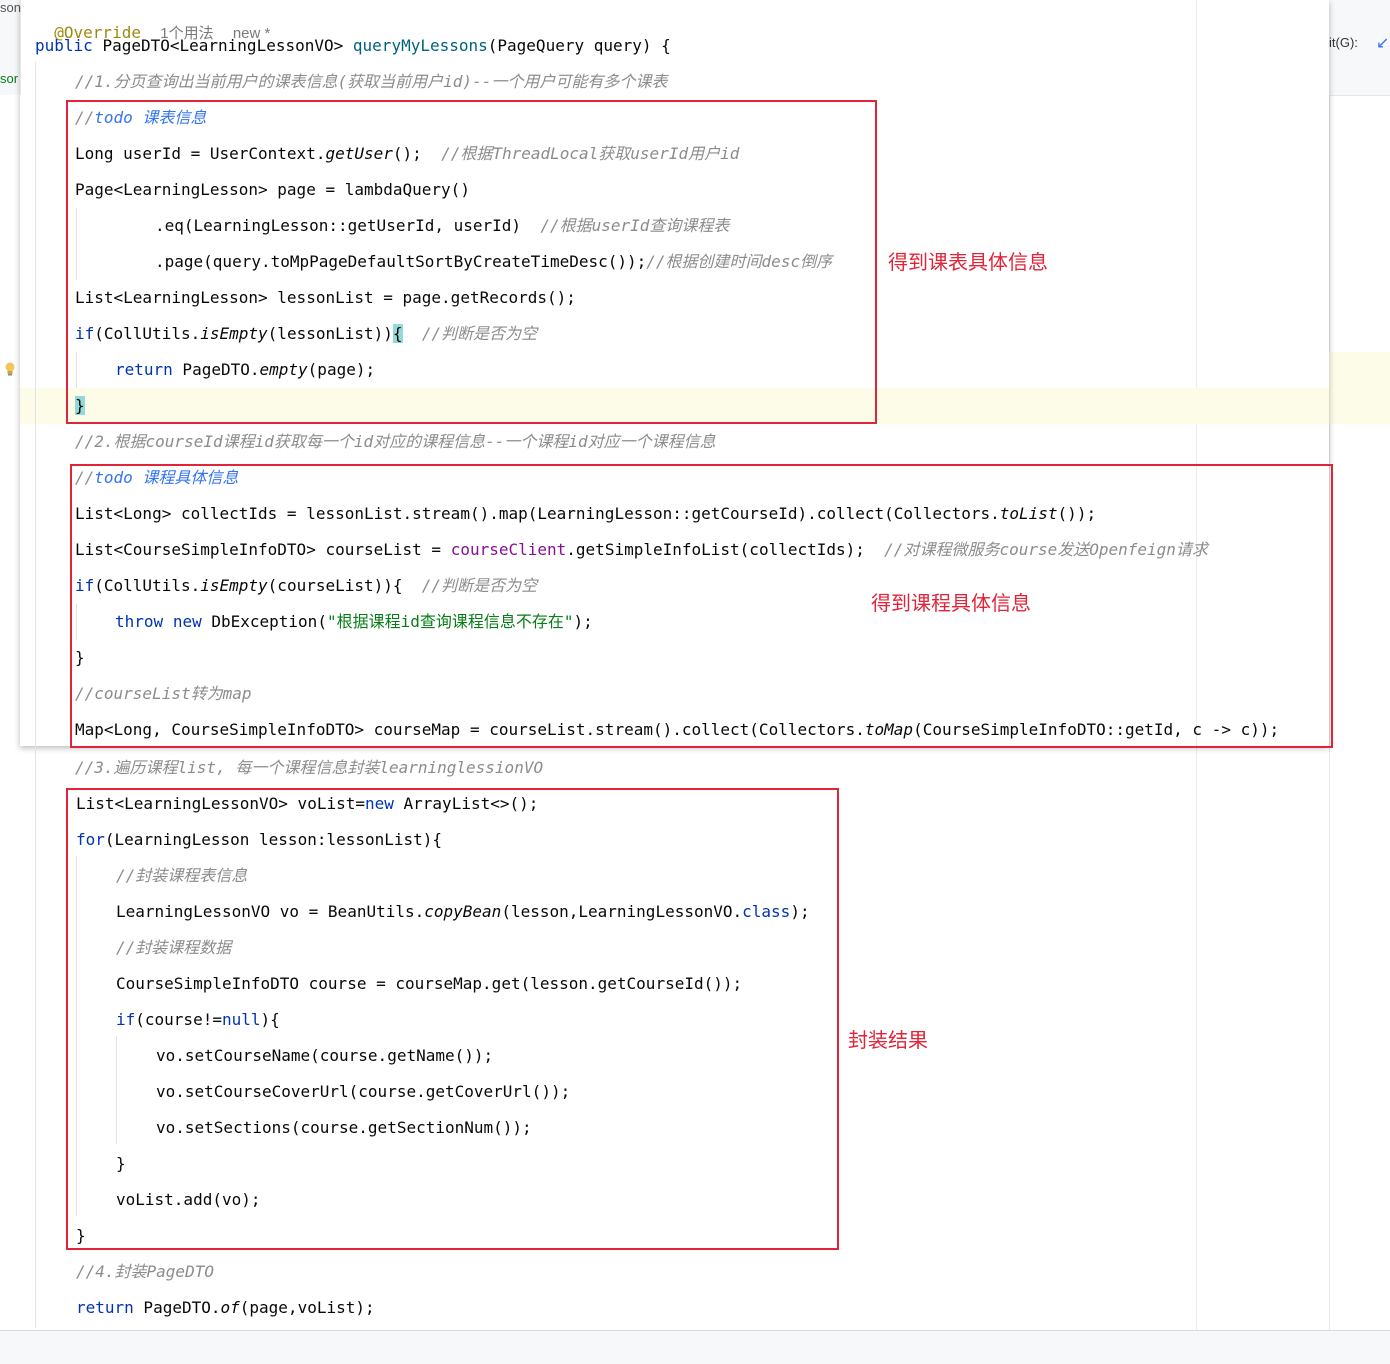 This screenshot has height=1364, width=1390. What do you see at coordinates (968, 262) in the screenshot?
I see `annotation-label-1: 得到课表具体信息` at bounding box center [968, 262].